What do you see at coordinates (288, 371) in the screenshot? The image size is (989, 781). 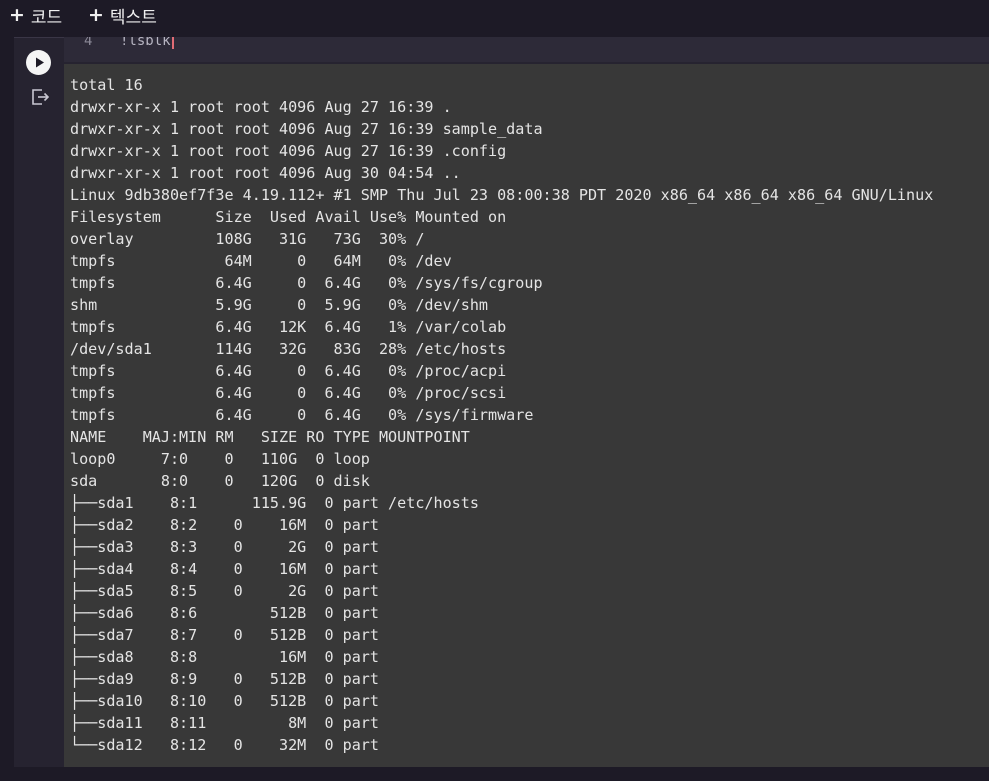 I see `output-line: tmpfs 6.4G 0 6.4G 0% /proc/acpi` at bounding box center [288, 371].